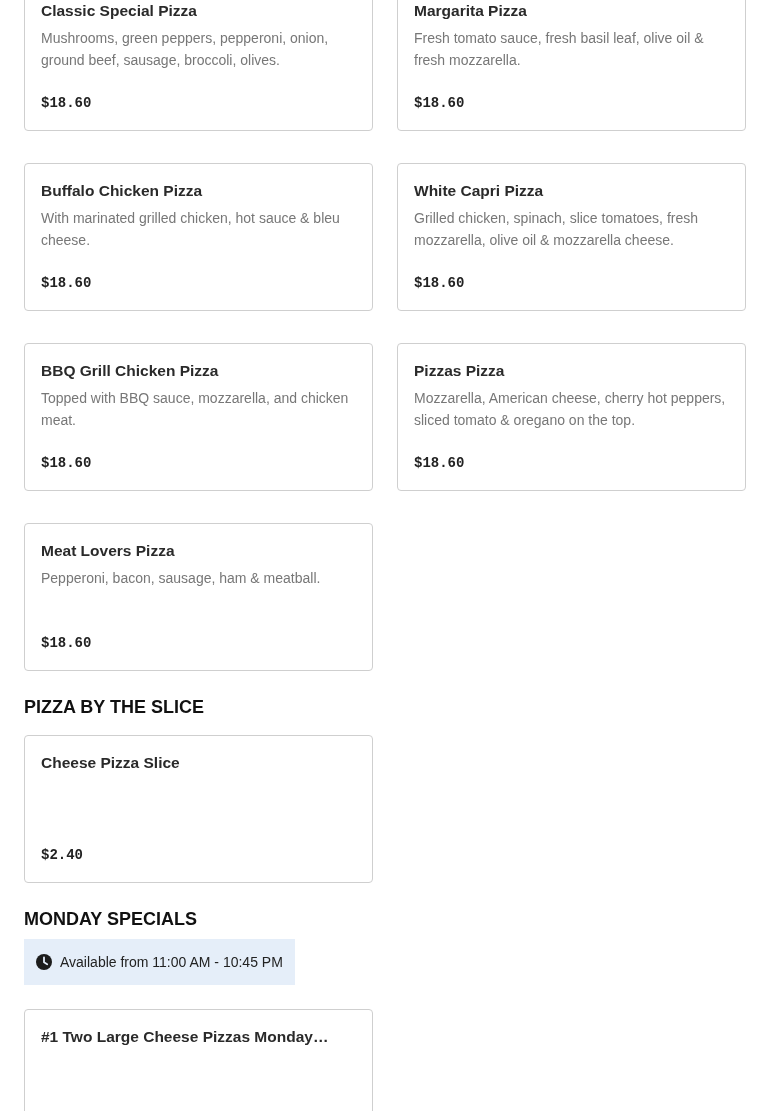 The image size is (770, 1111). Describe the element at coordinates (198, 597) in the screenshot. I see `menu-item-card: Meat Lovers Pizza Pepperoni, bacon, sausage, ham & meatball. $18.60` at that location.